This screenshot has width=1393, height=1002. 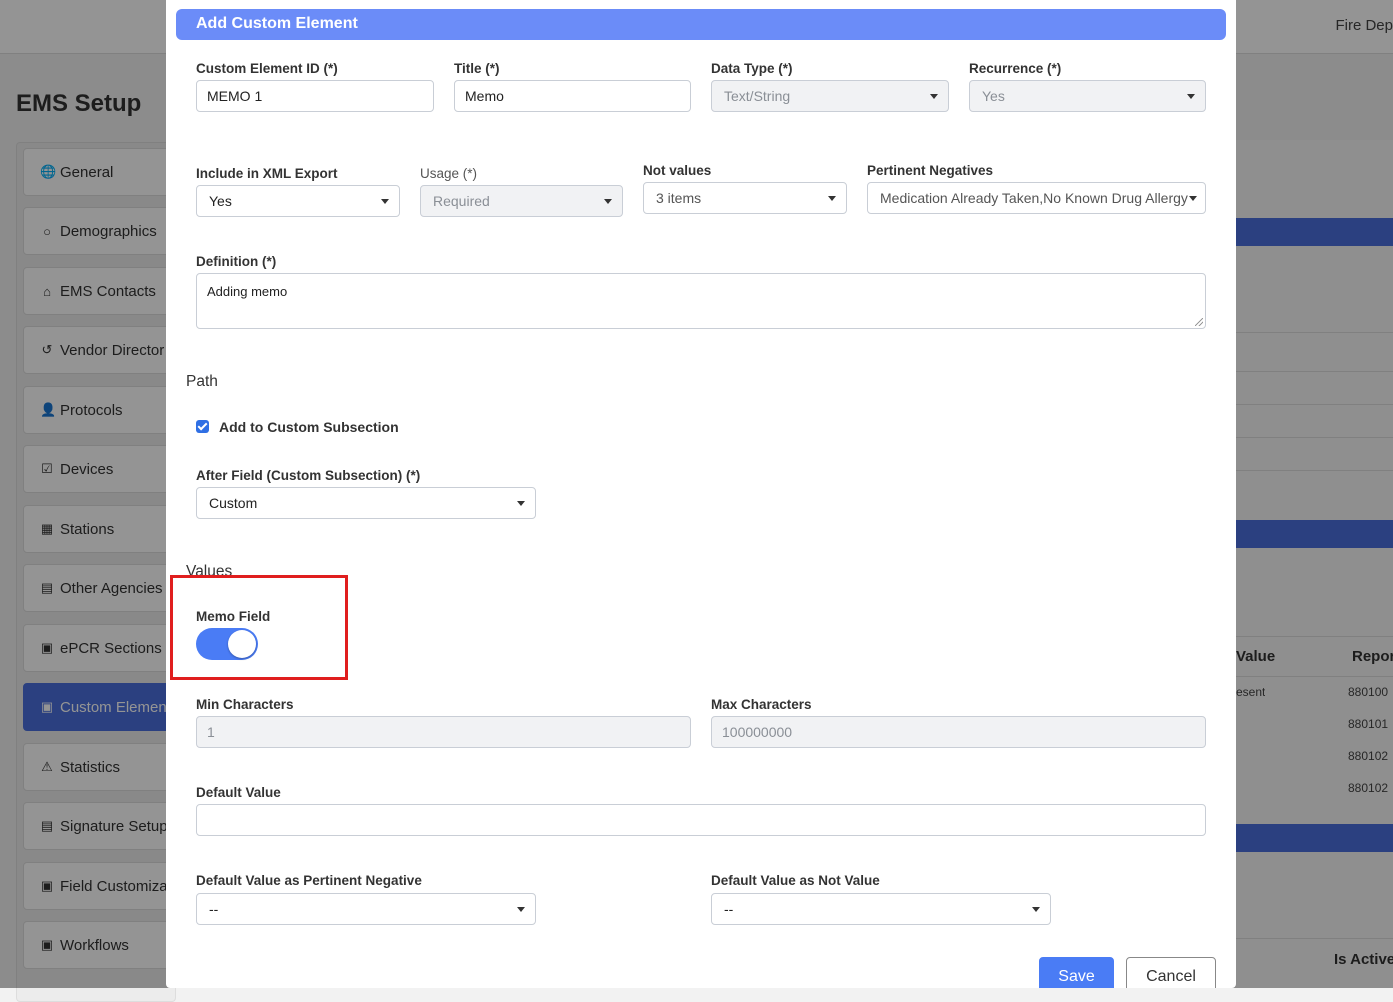 What do you see at coordinates (1087, 96) in the screenshot?
I see `recurrence-select: Yes` at bounding box center [1087, 96].